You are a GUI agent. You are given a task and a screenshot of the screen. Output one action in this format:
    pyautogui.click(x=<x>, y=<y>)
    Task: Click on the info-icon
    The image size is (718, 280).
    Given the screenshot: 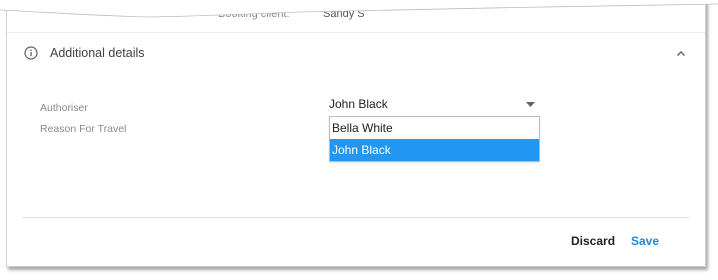 What is the action you would take?
    pyautogui.click(x=31, y=53)
    